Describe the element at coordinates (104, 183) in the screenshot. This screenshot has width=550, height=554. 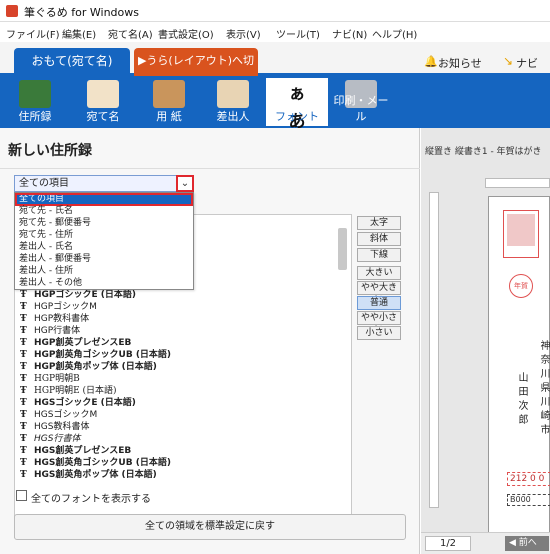
I see `field-select: 全ての項目` at that location.